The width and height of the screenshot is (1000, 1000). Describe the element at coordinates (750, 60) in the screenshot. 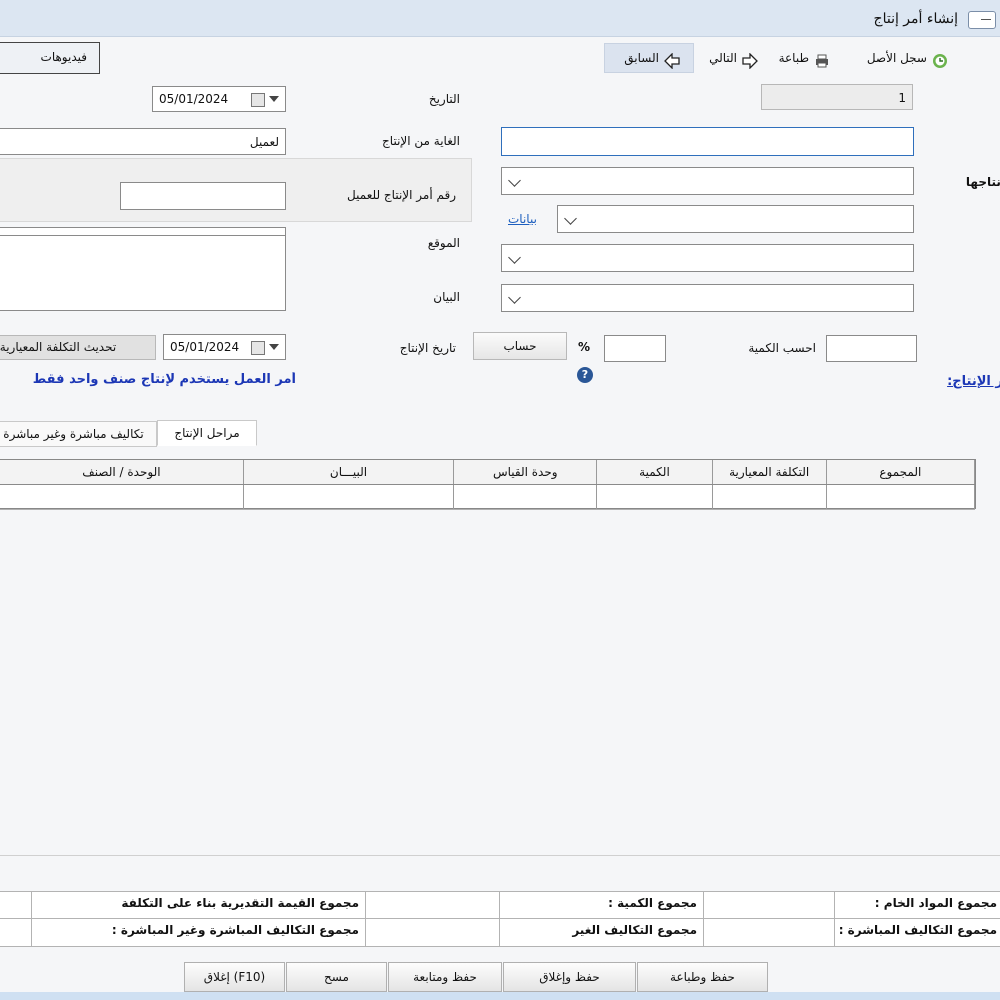

I see `arrow-right-icon` at that location.